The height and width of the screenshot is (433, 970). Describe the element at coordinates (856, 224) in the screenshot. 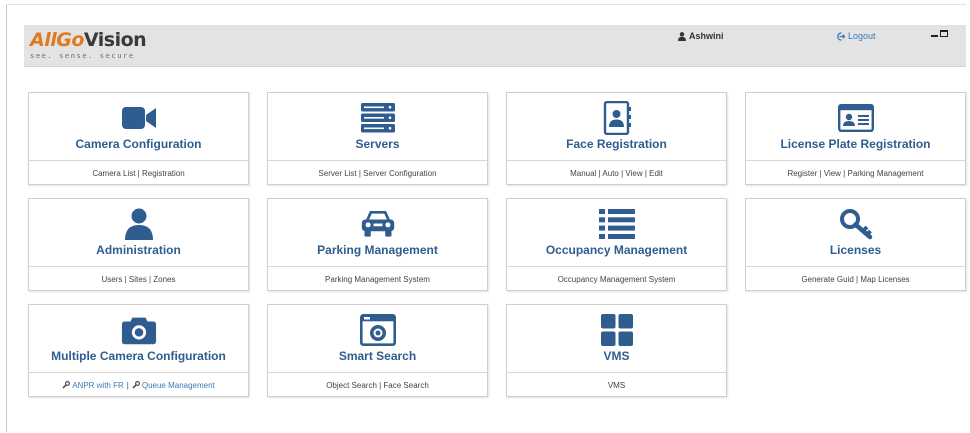

I see `key-icon` at that location.